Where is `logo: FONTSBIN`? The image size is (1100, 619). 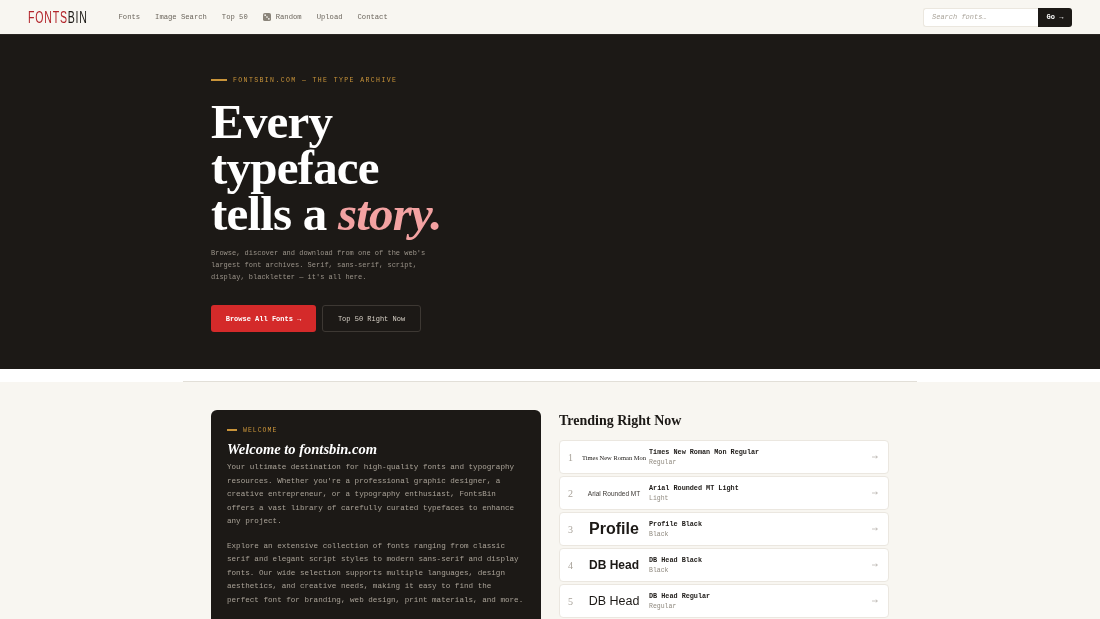
logo: FONTSBIN is located at coordinates (58, 17).